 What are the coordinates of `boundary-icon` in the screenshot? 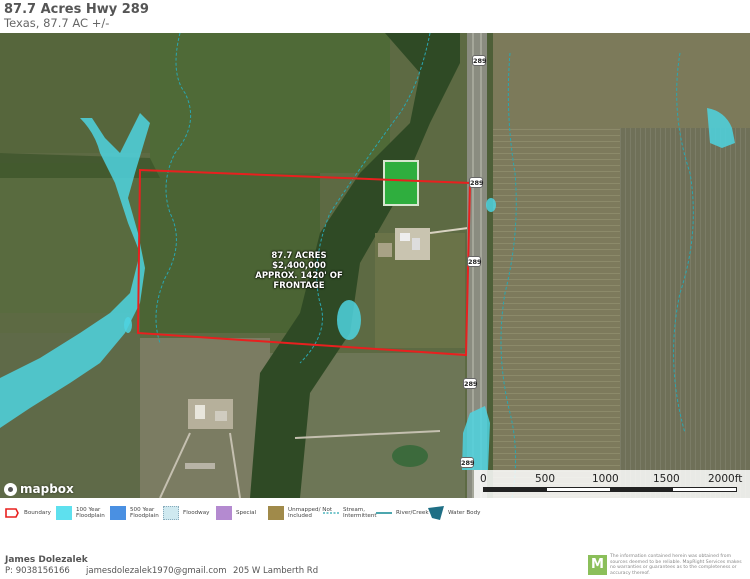 It's located at (12, 513).